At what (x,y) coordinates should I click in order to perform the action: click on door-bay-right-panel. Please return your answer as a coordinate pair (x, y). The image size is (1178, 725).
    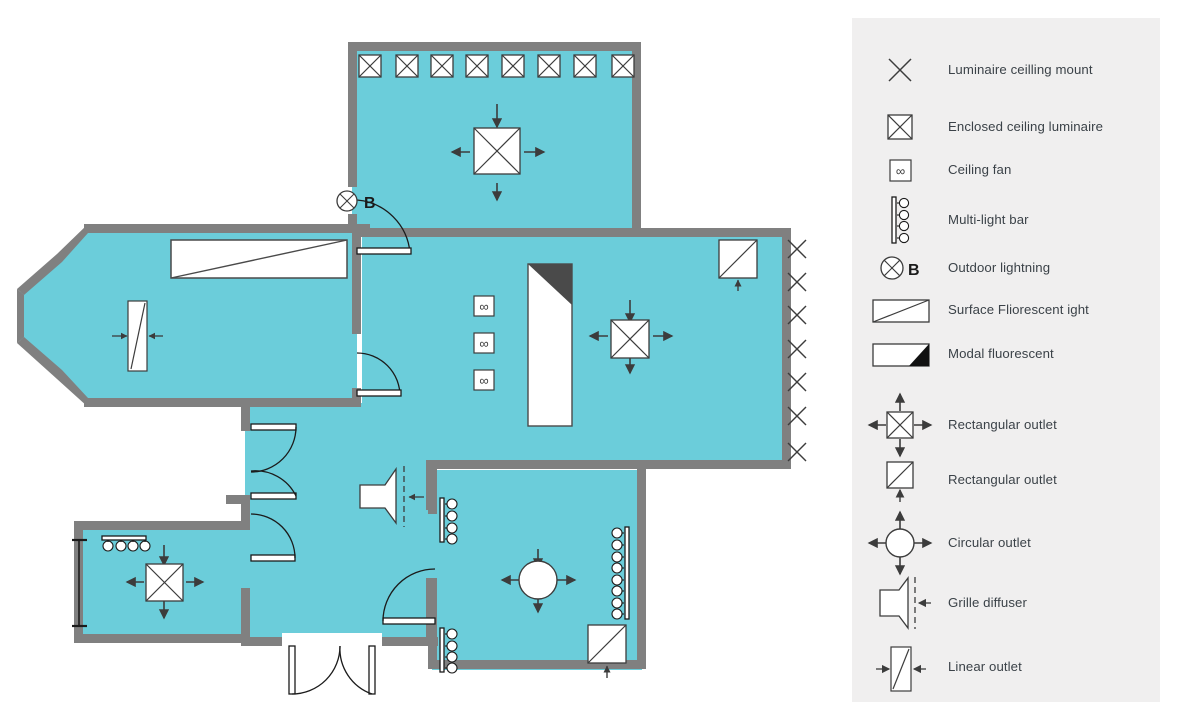
    Looking at the image, I should click on (379, 393).